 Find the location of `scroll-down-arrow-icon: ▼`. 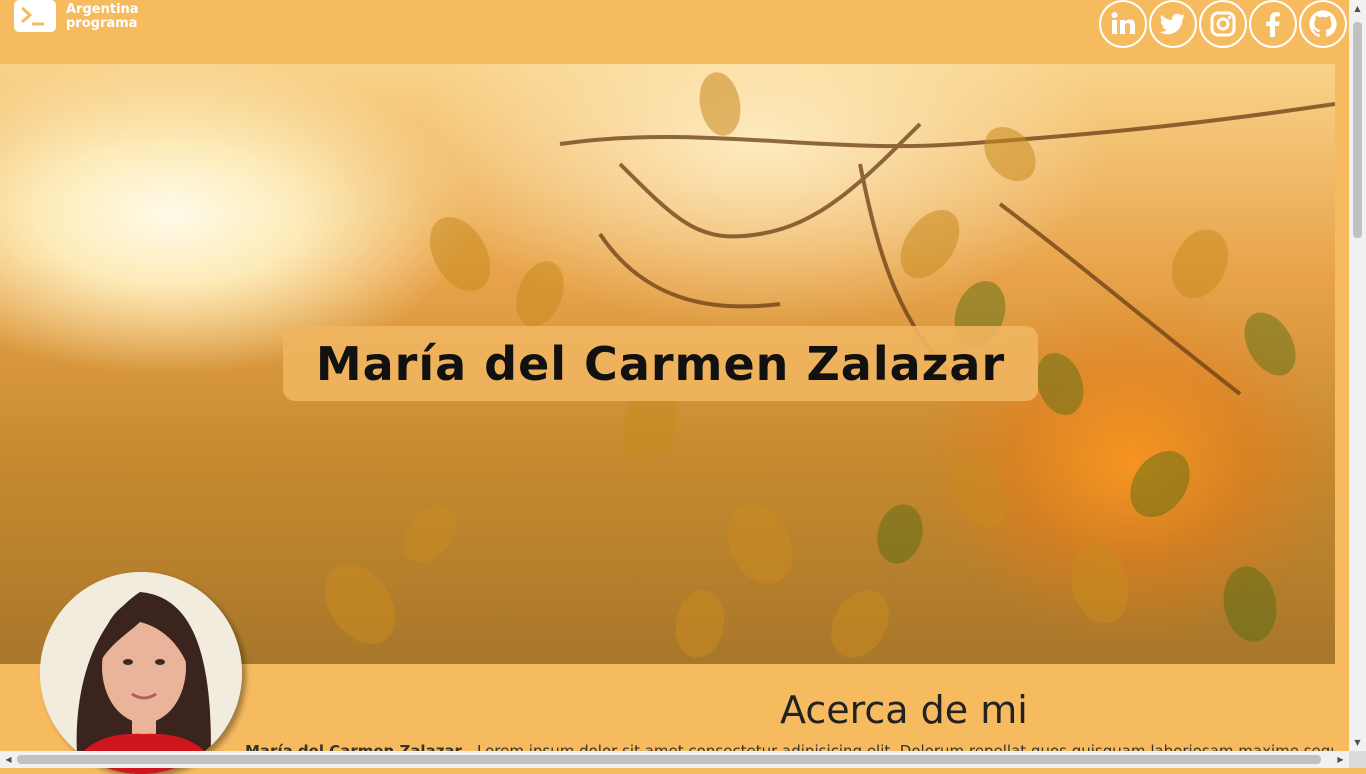

scroll-down-arrow-icon: ▼ is located at coordinates (1357, 742).